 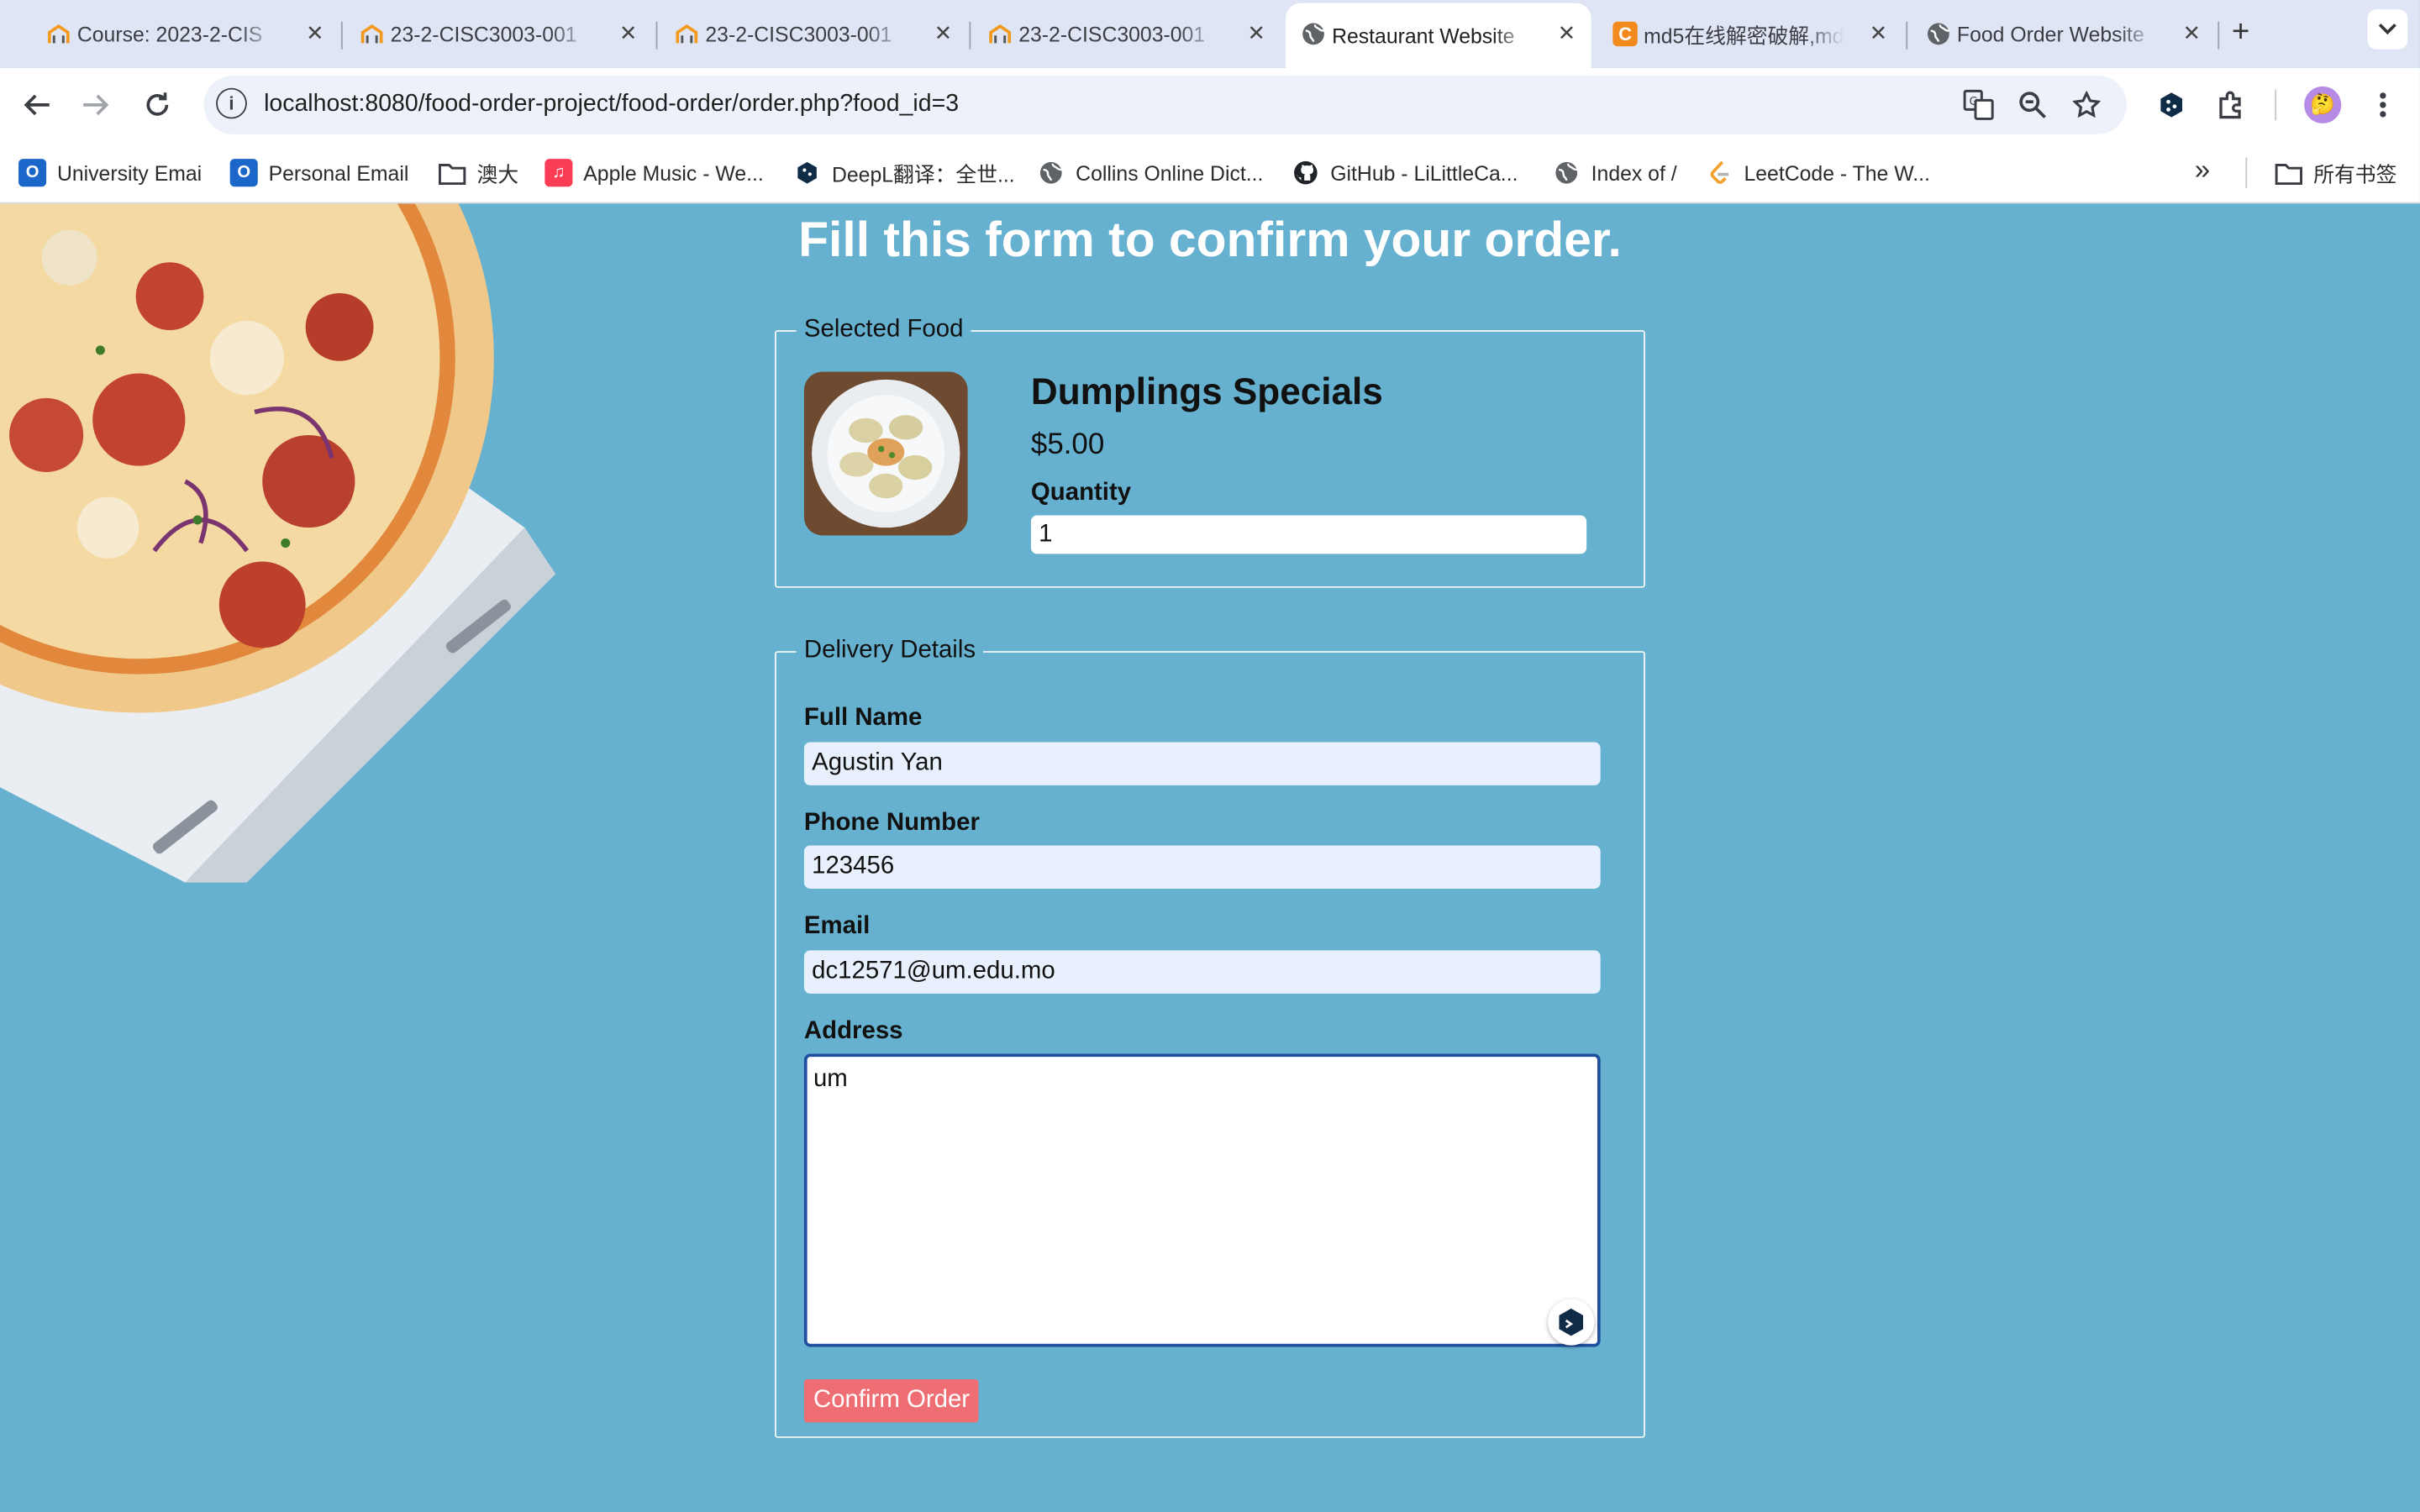 What do you see at coordinates (1206, 392) in the screenshot?
I see `food-name: Dumplings Specials` at bounding box center [1206, 392].